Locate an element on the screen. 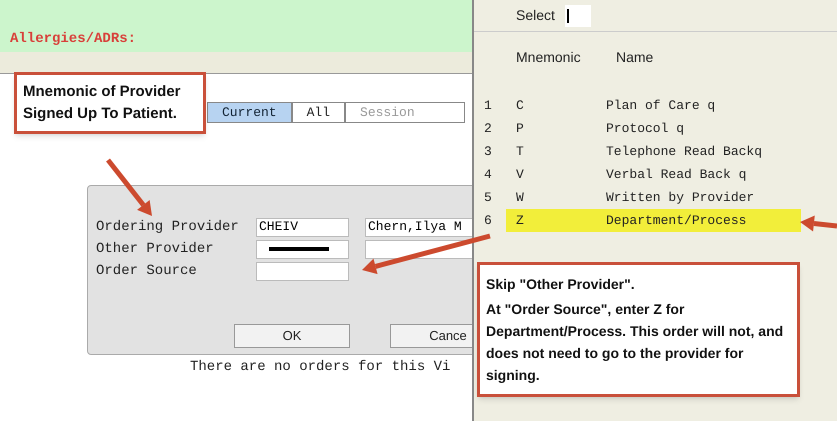 The height and width of the screenshot is (421, 837). redaction-bar is located at coordinates (299, 249).